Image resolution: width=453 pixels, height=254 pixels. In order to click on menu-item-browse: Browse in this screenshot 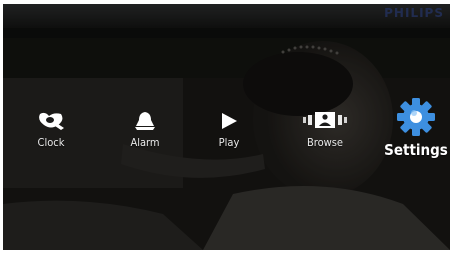, I will do `click(325, 128)`.